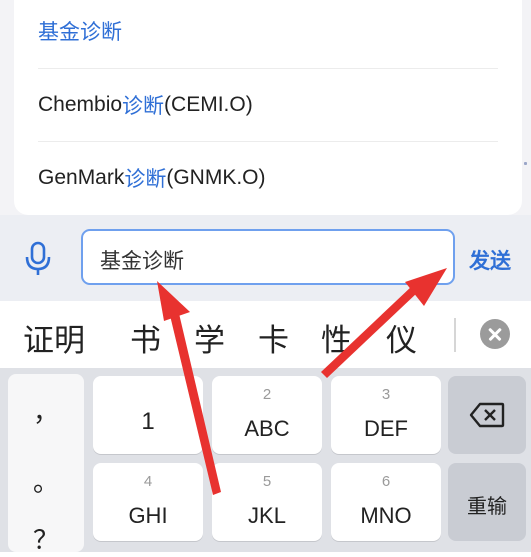 The image size is (531, 557). Describe the element at coordinates (194, 400) in the screenshot. I see `arrow-to-input` at that location.